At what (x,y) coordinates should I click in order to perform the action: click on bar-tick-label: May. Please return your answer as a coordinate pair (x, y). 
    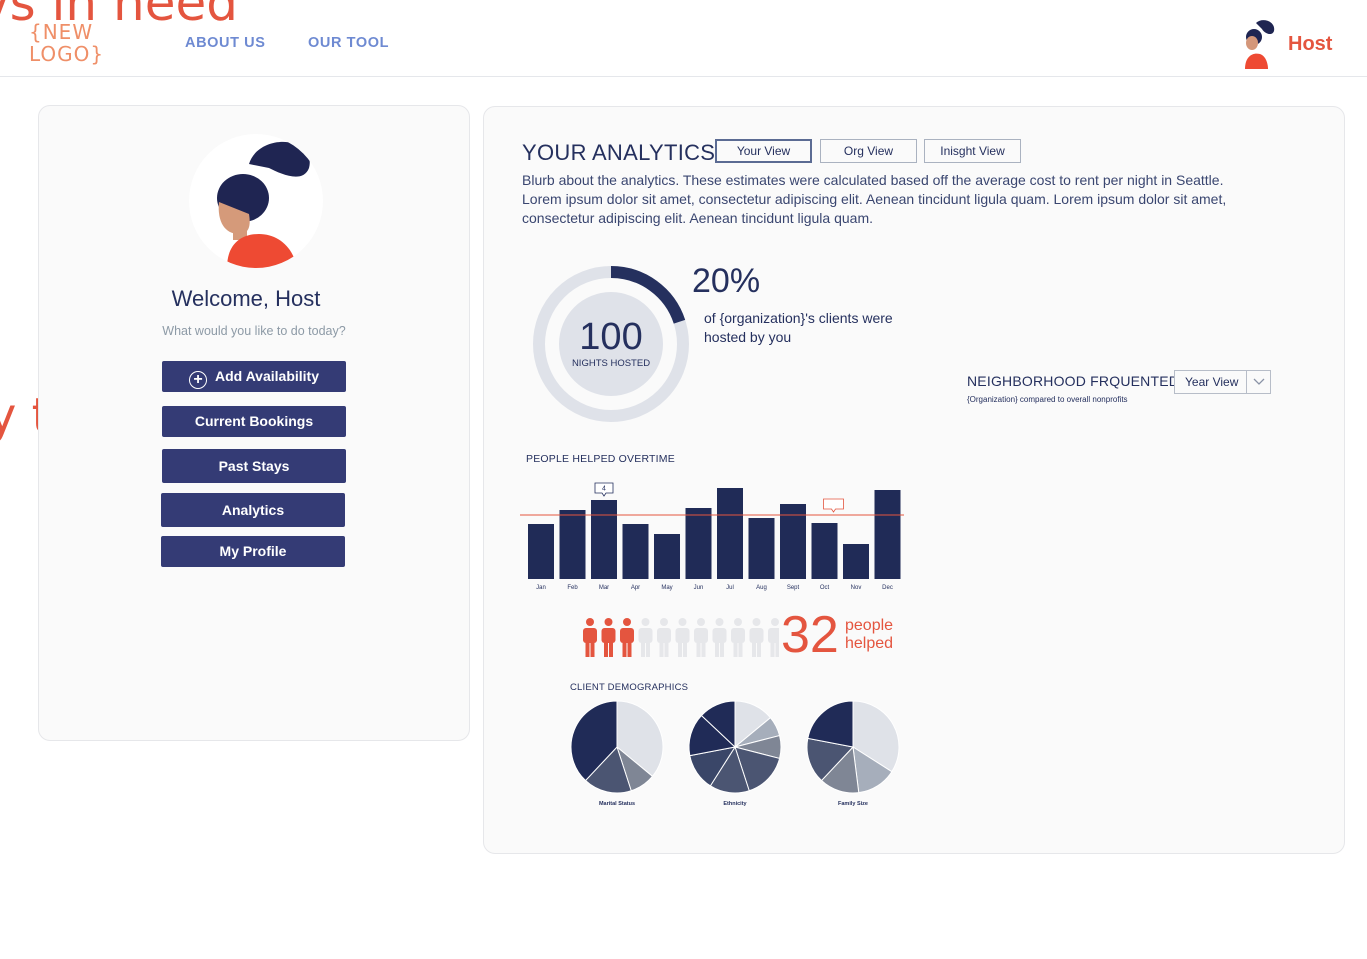
    Looking at the image, I should click on (666, 588).